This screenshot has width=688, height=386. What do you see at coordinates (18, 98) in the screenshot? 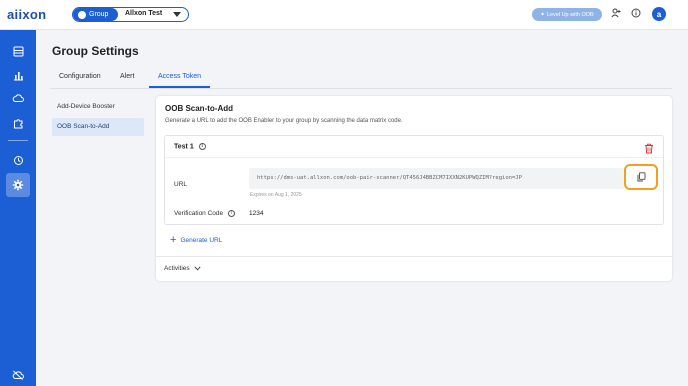
I see `cloud-icon` at bounding box center [18, 98].